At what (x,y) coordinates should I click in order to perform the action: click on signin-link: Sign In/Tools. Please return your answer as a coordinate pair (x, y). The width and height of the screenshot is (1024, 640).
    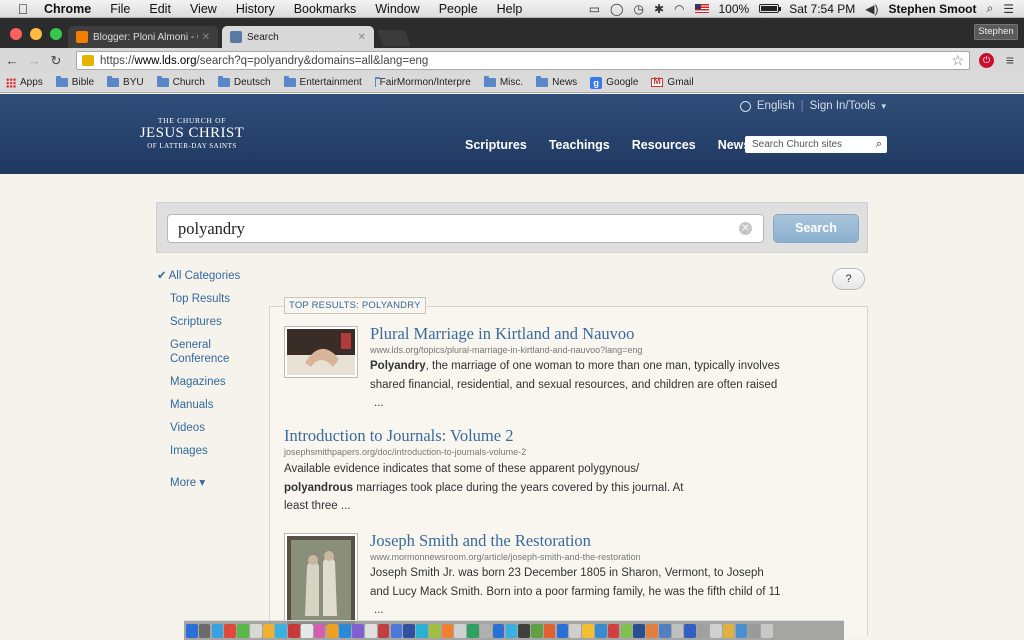
    Looking at the image, I should click on (843, 106).